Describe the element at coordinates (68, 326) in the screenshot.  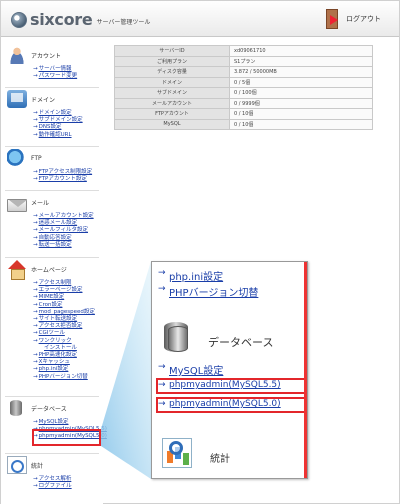
I see `sidebar-link-access-deny: アクセス拒否設定` at that location.